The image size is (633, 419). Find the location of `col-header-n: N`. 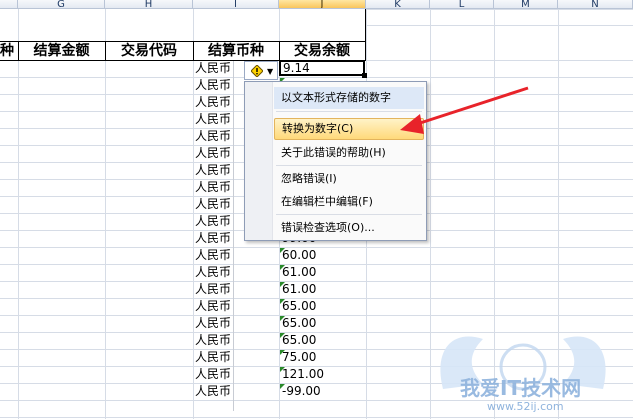

col-header-n: N is located at coordinates (595, 4).